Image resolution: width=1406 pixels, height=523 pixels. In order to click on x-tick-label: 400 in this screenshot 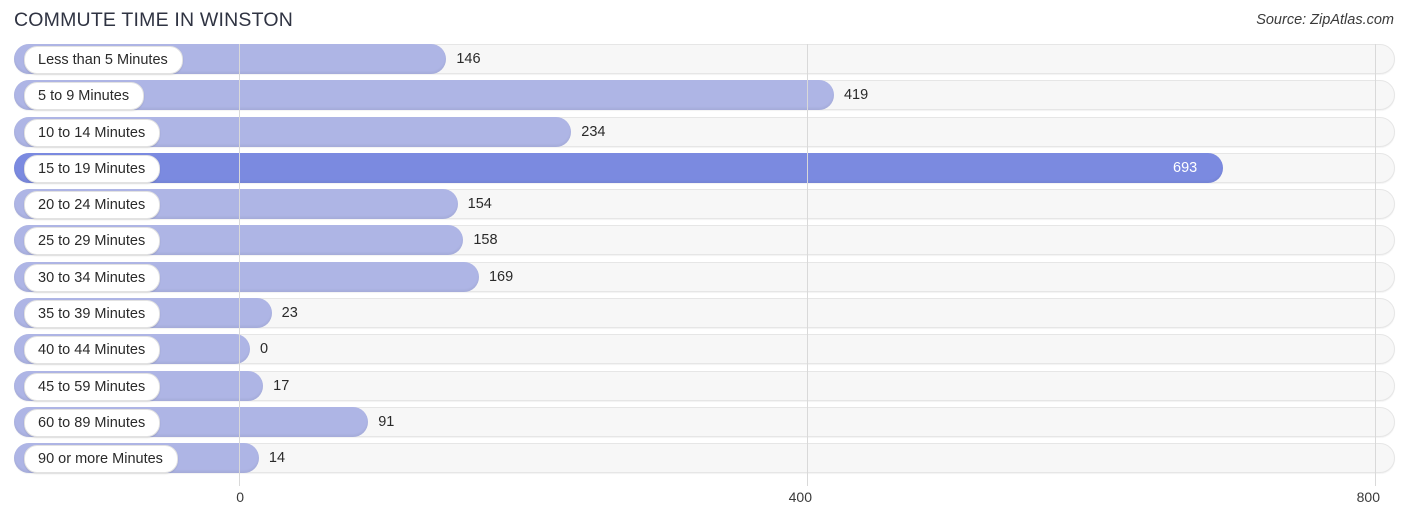, I will do `click(800, 497)`.